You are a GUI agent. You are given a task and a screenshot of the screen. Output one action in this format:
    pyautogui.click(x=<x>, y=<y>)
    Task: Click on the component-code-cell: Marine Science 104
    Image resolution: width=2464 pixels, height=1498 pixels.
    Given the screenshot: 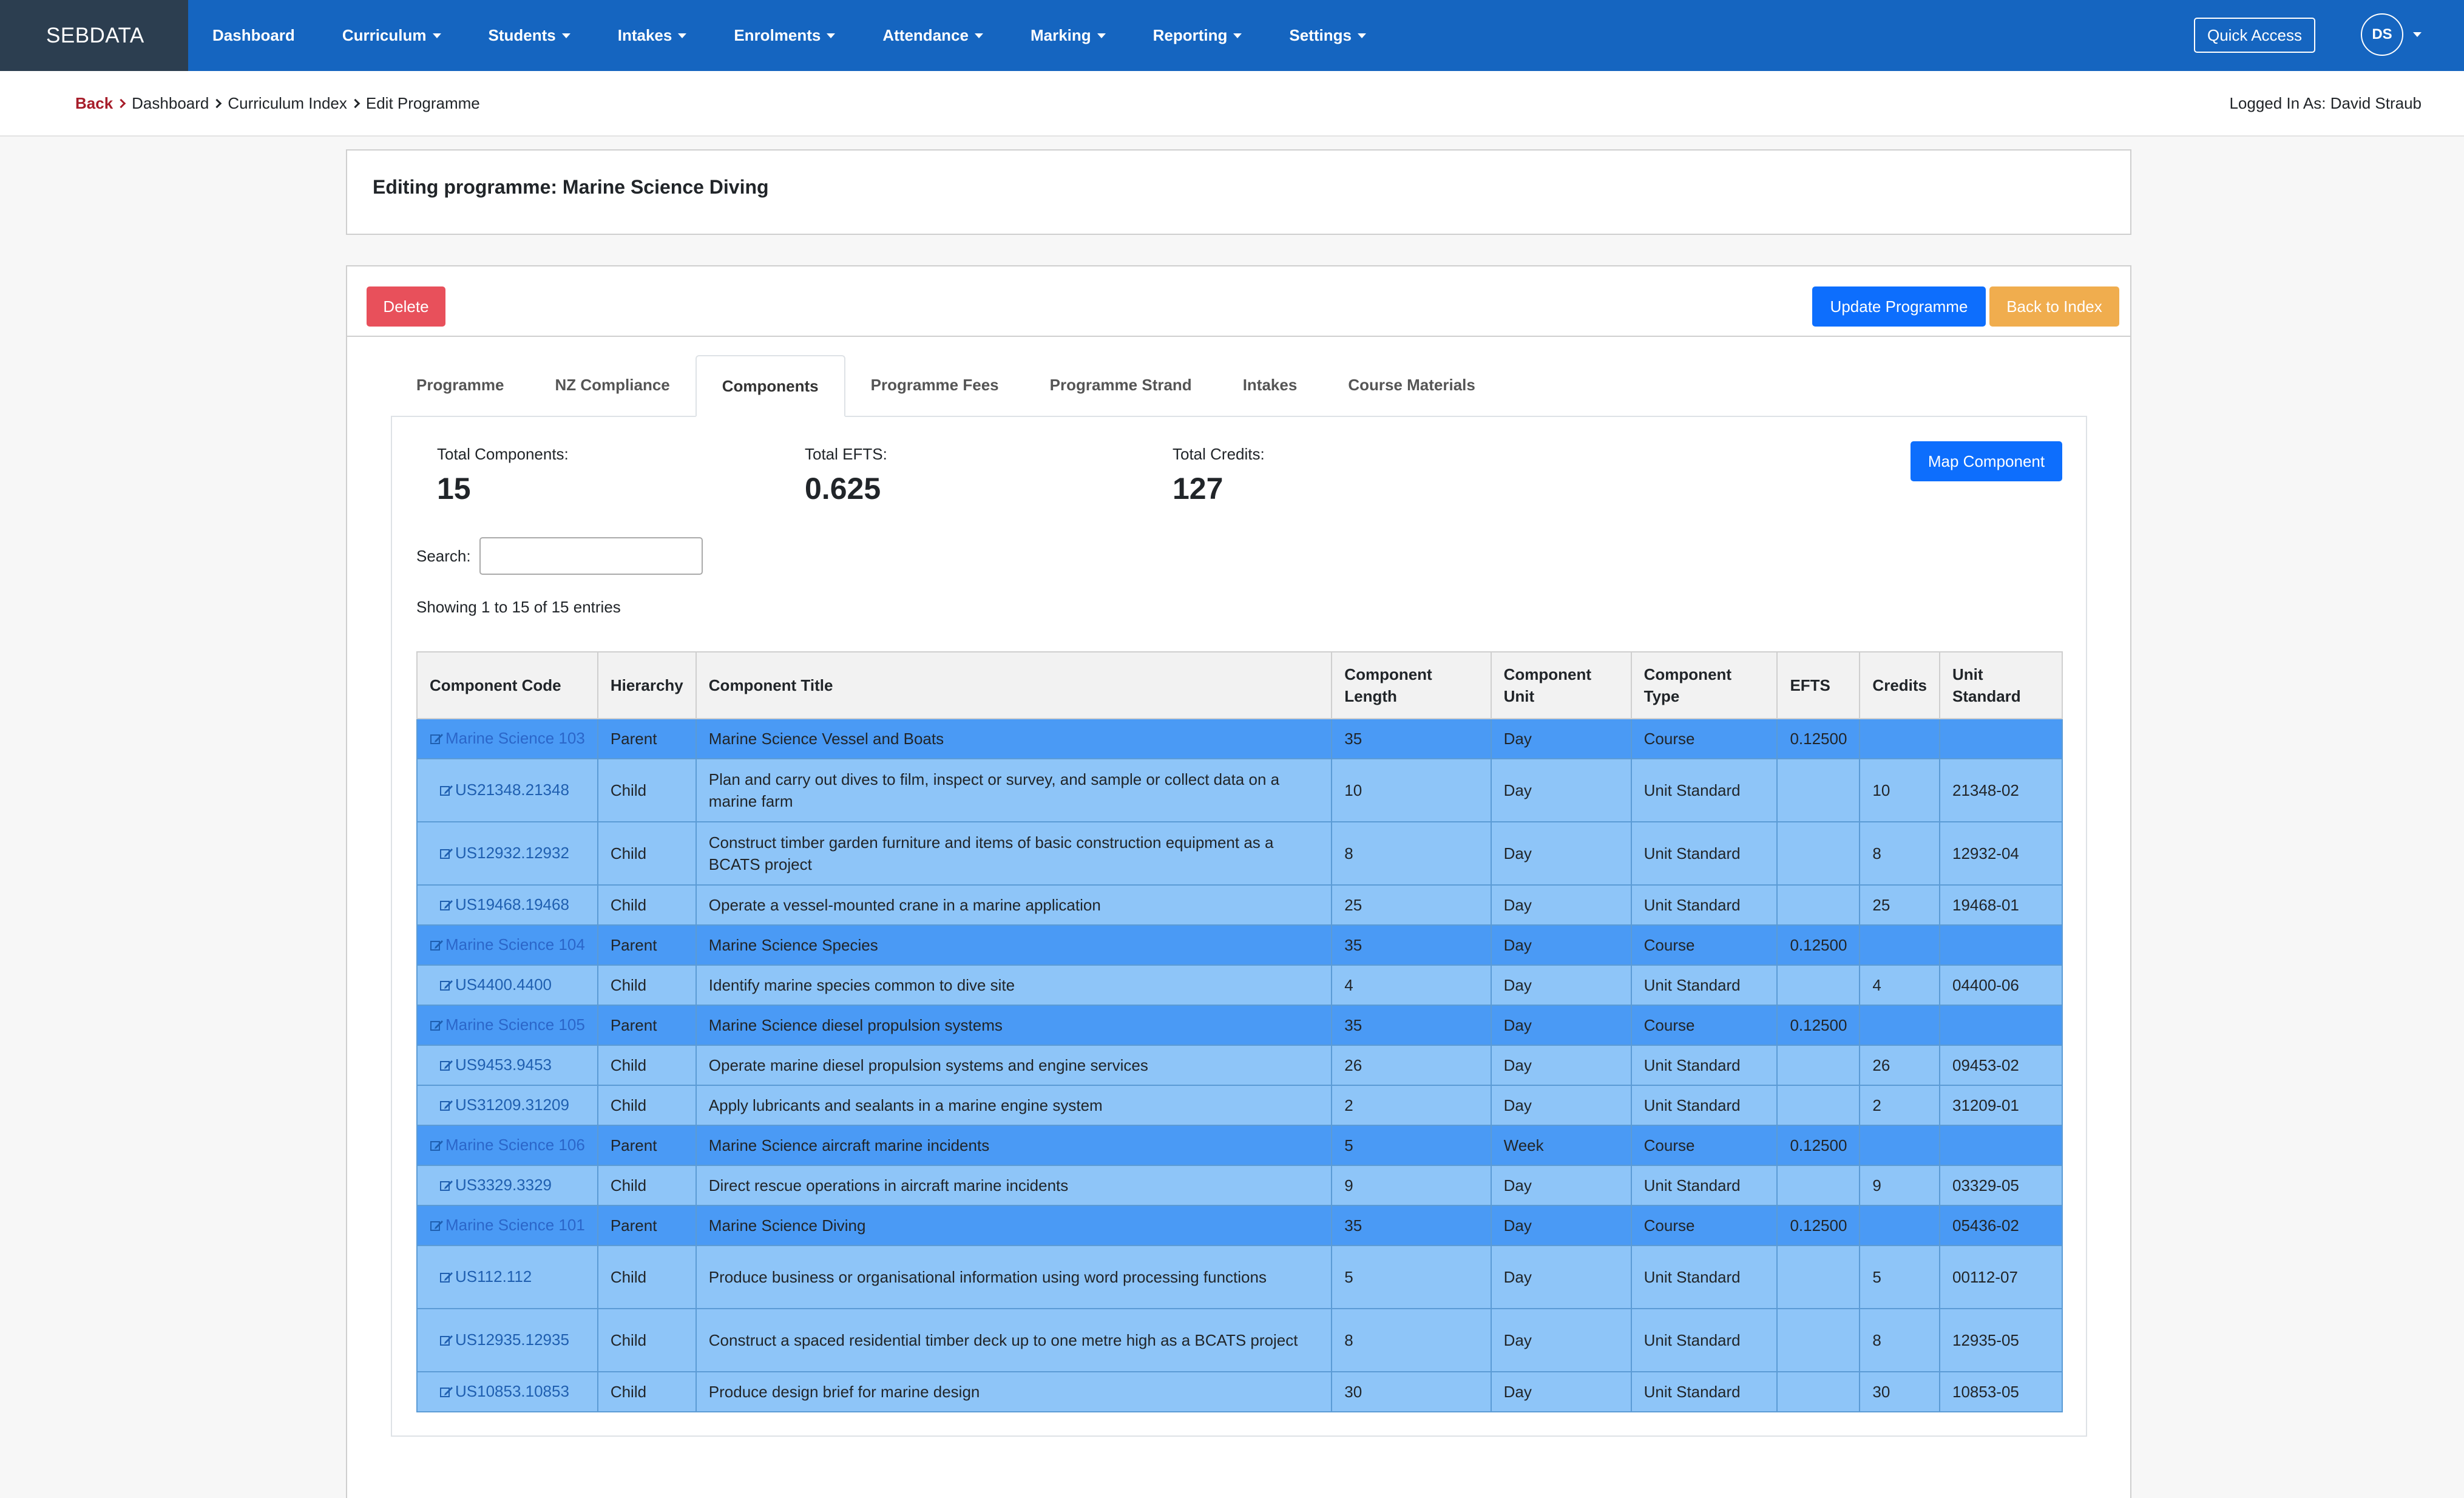 What is the action you would take?
    pyautogui.click(x=507, y=945)
    